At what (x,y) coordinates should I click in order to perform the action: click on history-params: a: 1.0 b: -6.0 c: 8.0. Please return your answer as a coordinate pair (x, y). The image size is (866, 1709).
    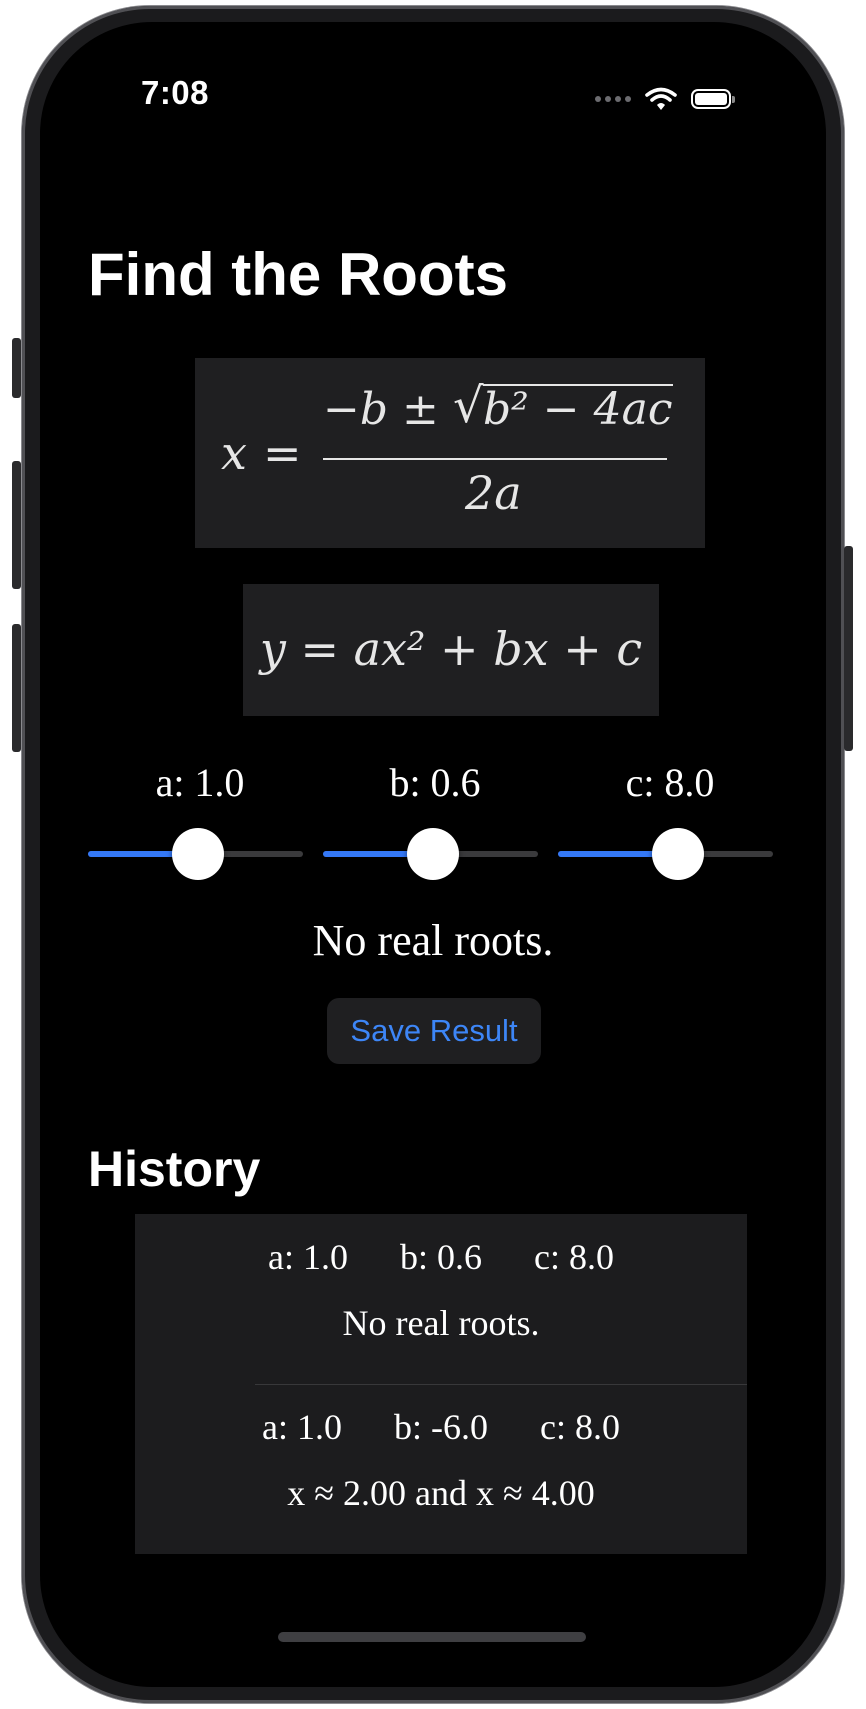
    Looking at the image, I should click on (441, 1427).